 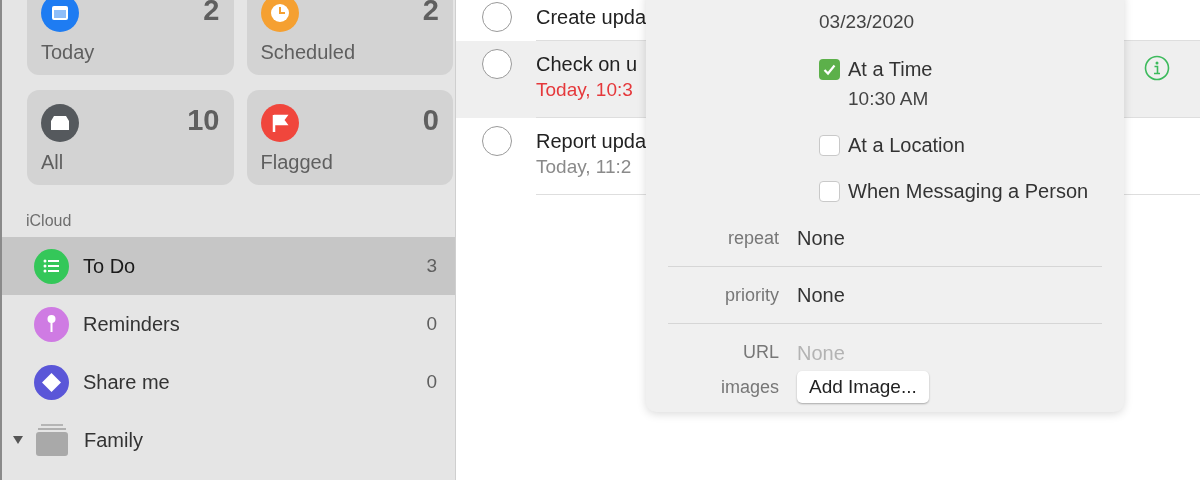 I want to click on option-detail: 10:30 AM, so click(x=888, y=99).